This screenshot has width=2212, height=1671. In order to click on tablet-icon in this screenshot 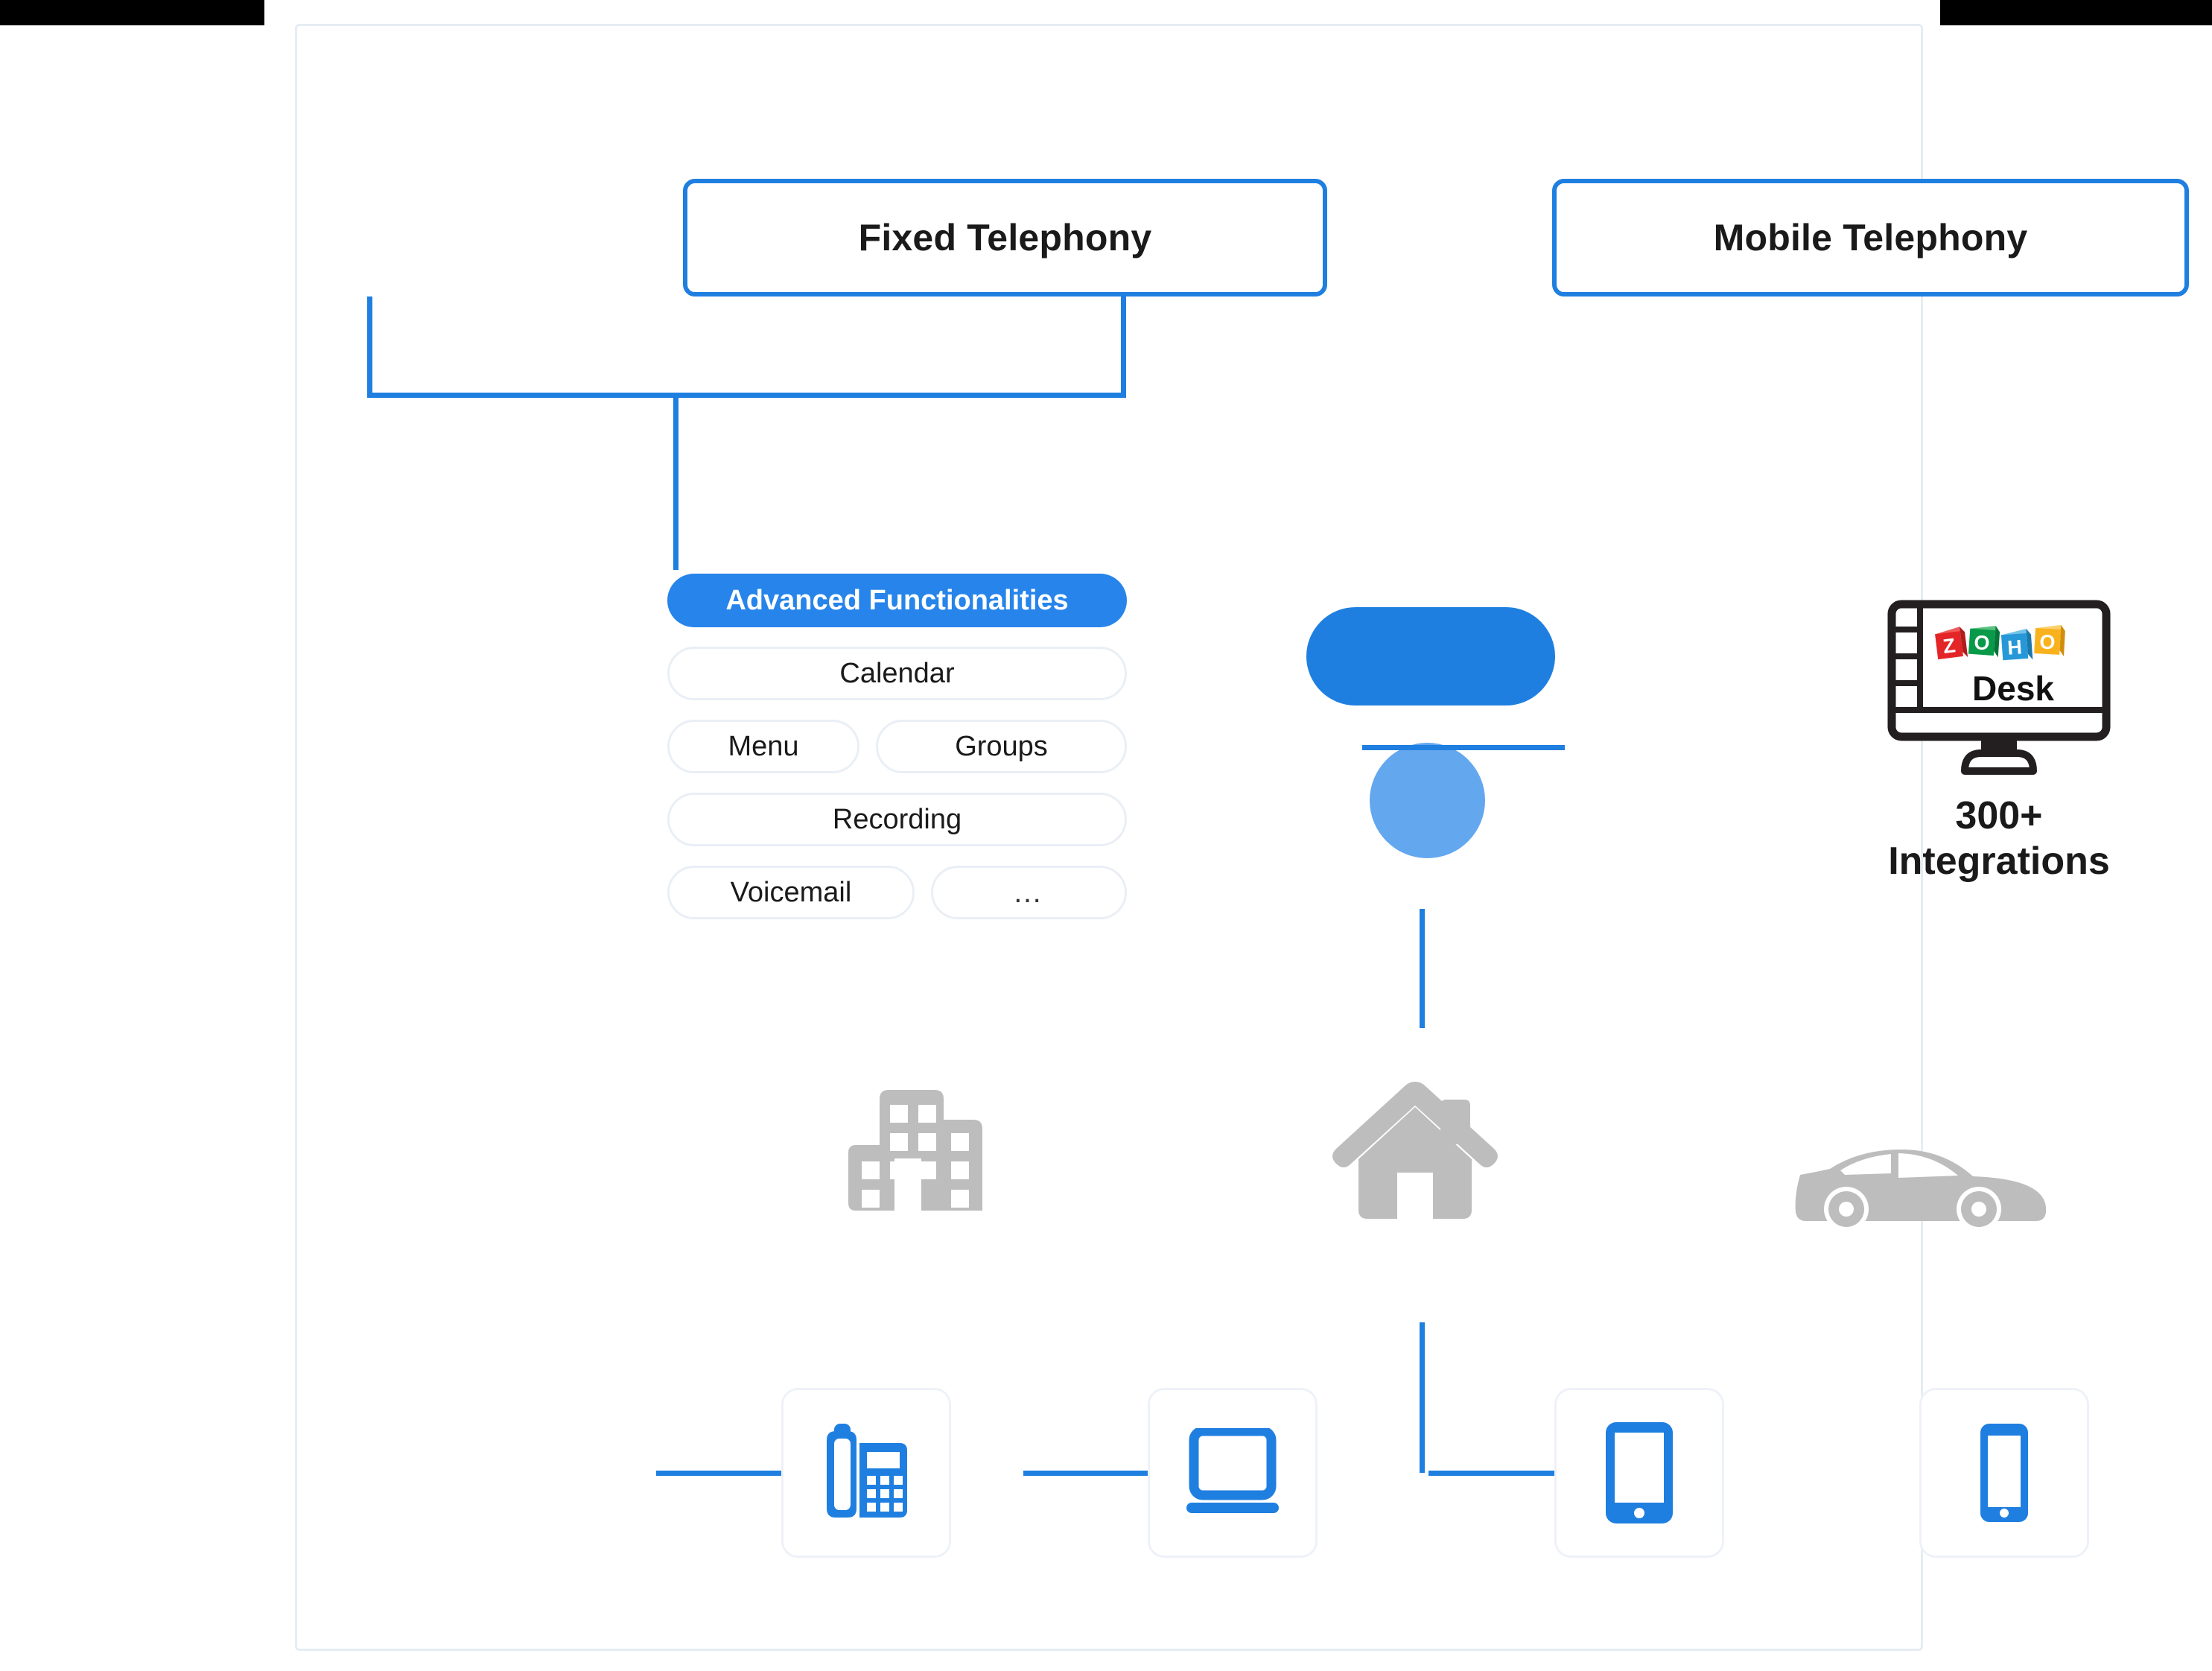, I will do `click(1639, 1472)`.